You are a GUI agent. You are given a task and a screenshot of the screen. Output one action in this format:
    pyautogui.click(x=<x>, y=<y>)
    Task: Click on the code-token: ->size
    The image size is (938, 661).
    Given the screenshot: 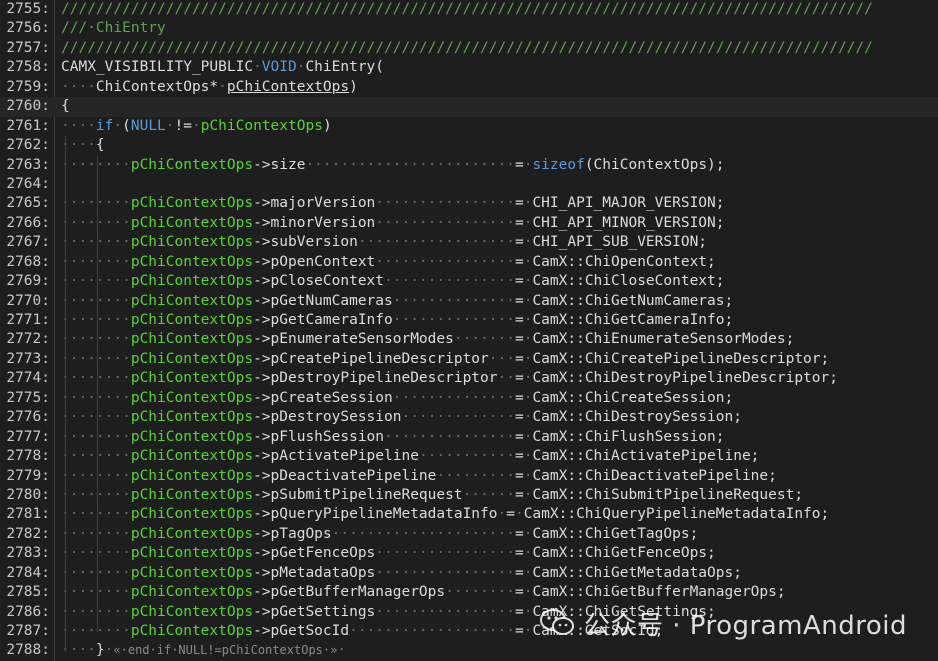 What is the action you would take?
    pyautogui.click(x=279, y=164)
    